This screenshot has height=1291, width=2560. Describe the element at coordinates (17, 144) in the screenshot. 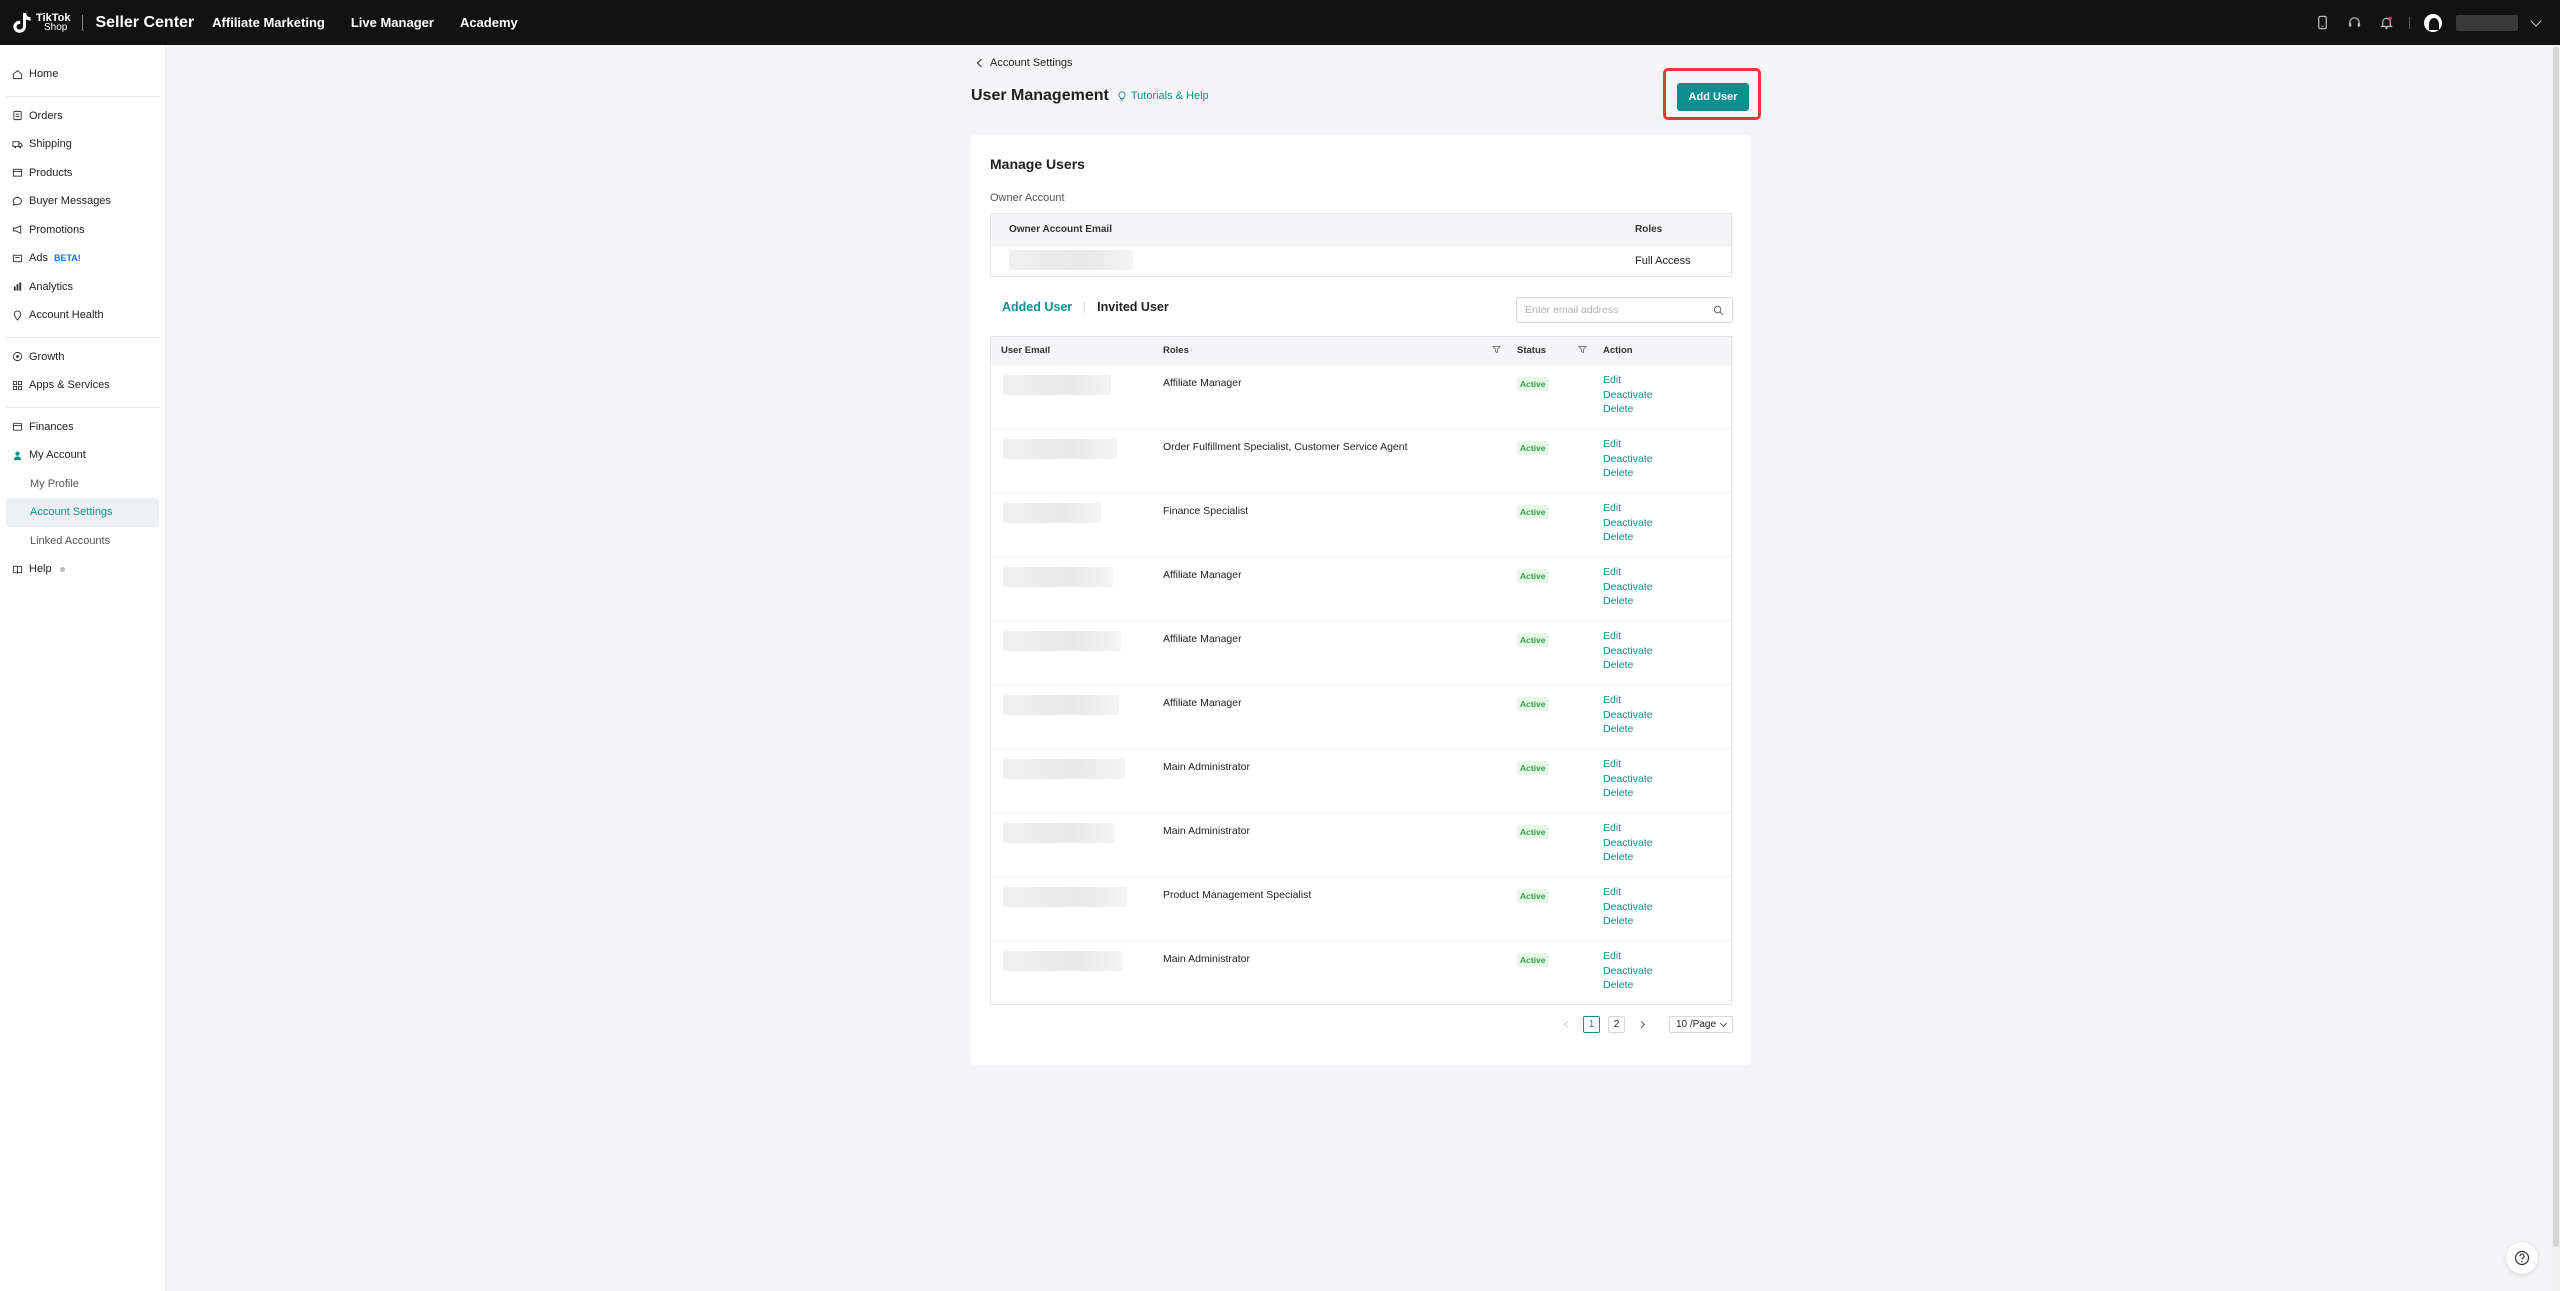

I see `truck-icon` at that location.